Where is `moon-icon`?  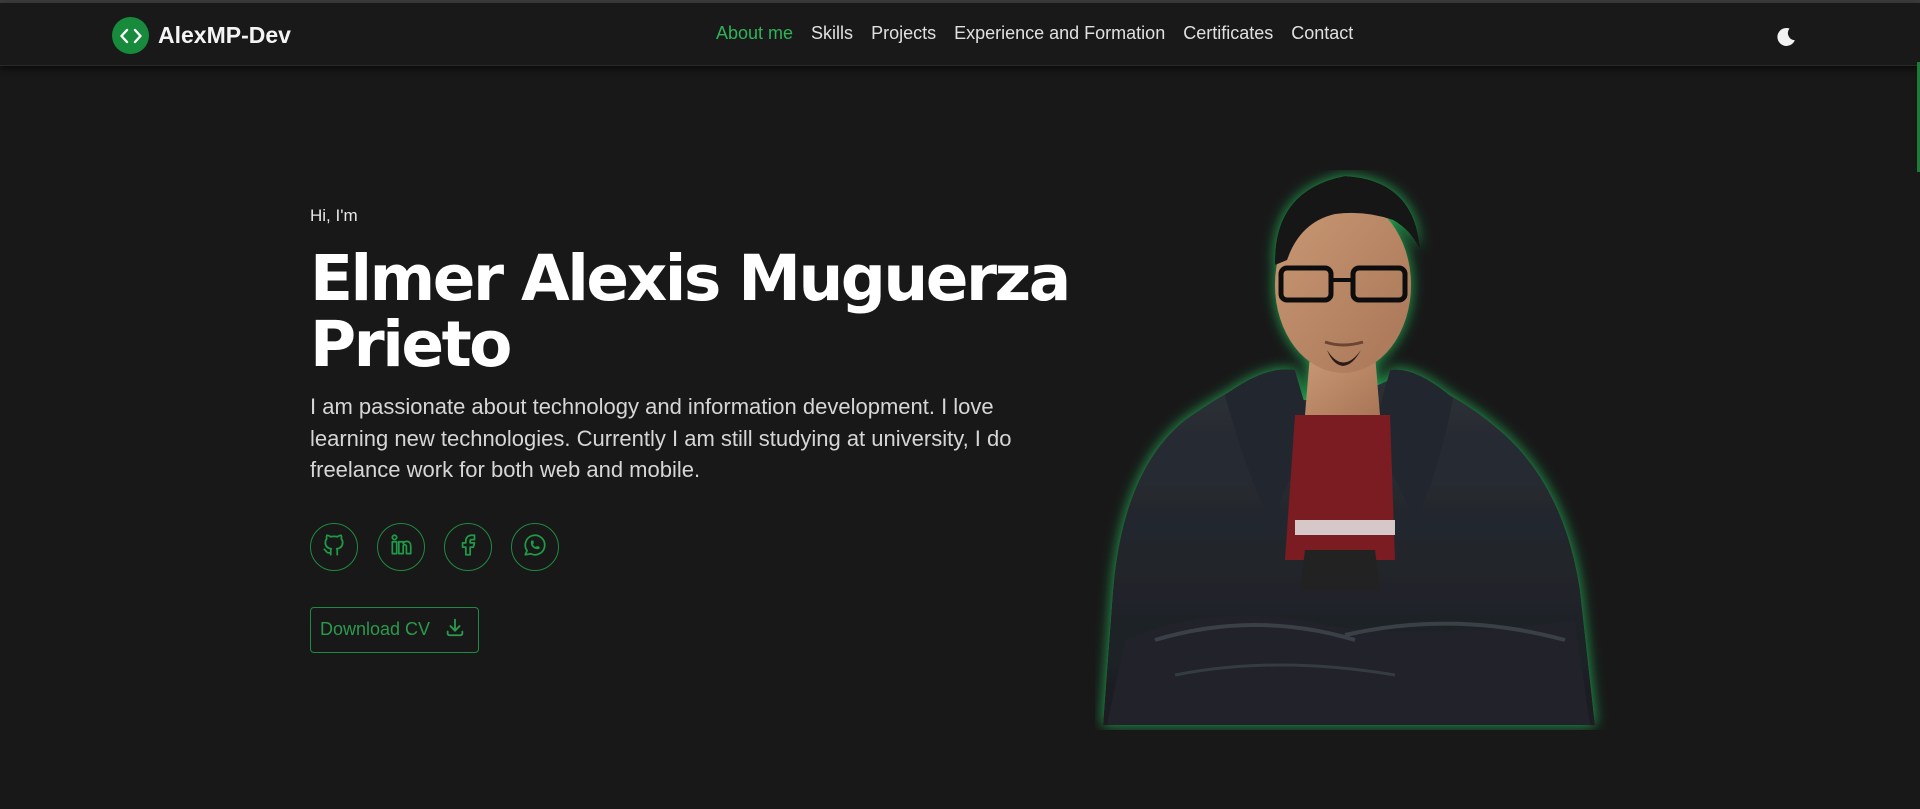
moon-icon is located at coordinates (1786, 37).